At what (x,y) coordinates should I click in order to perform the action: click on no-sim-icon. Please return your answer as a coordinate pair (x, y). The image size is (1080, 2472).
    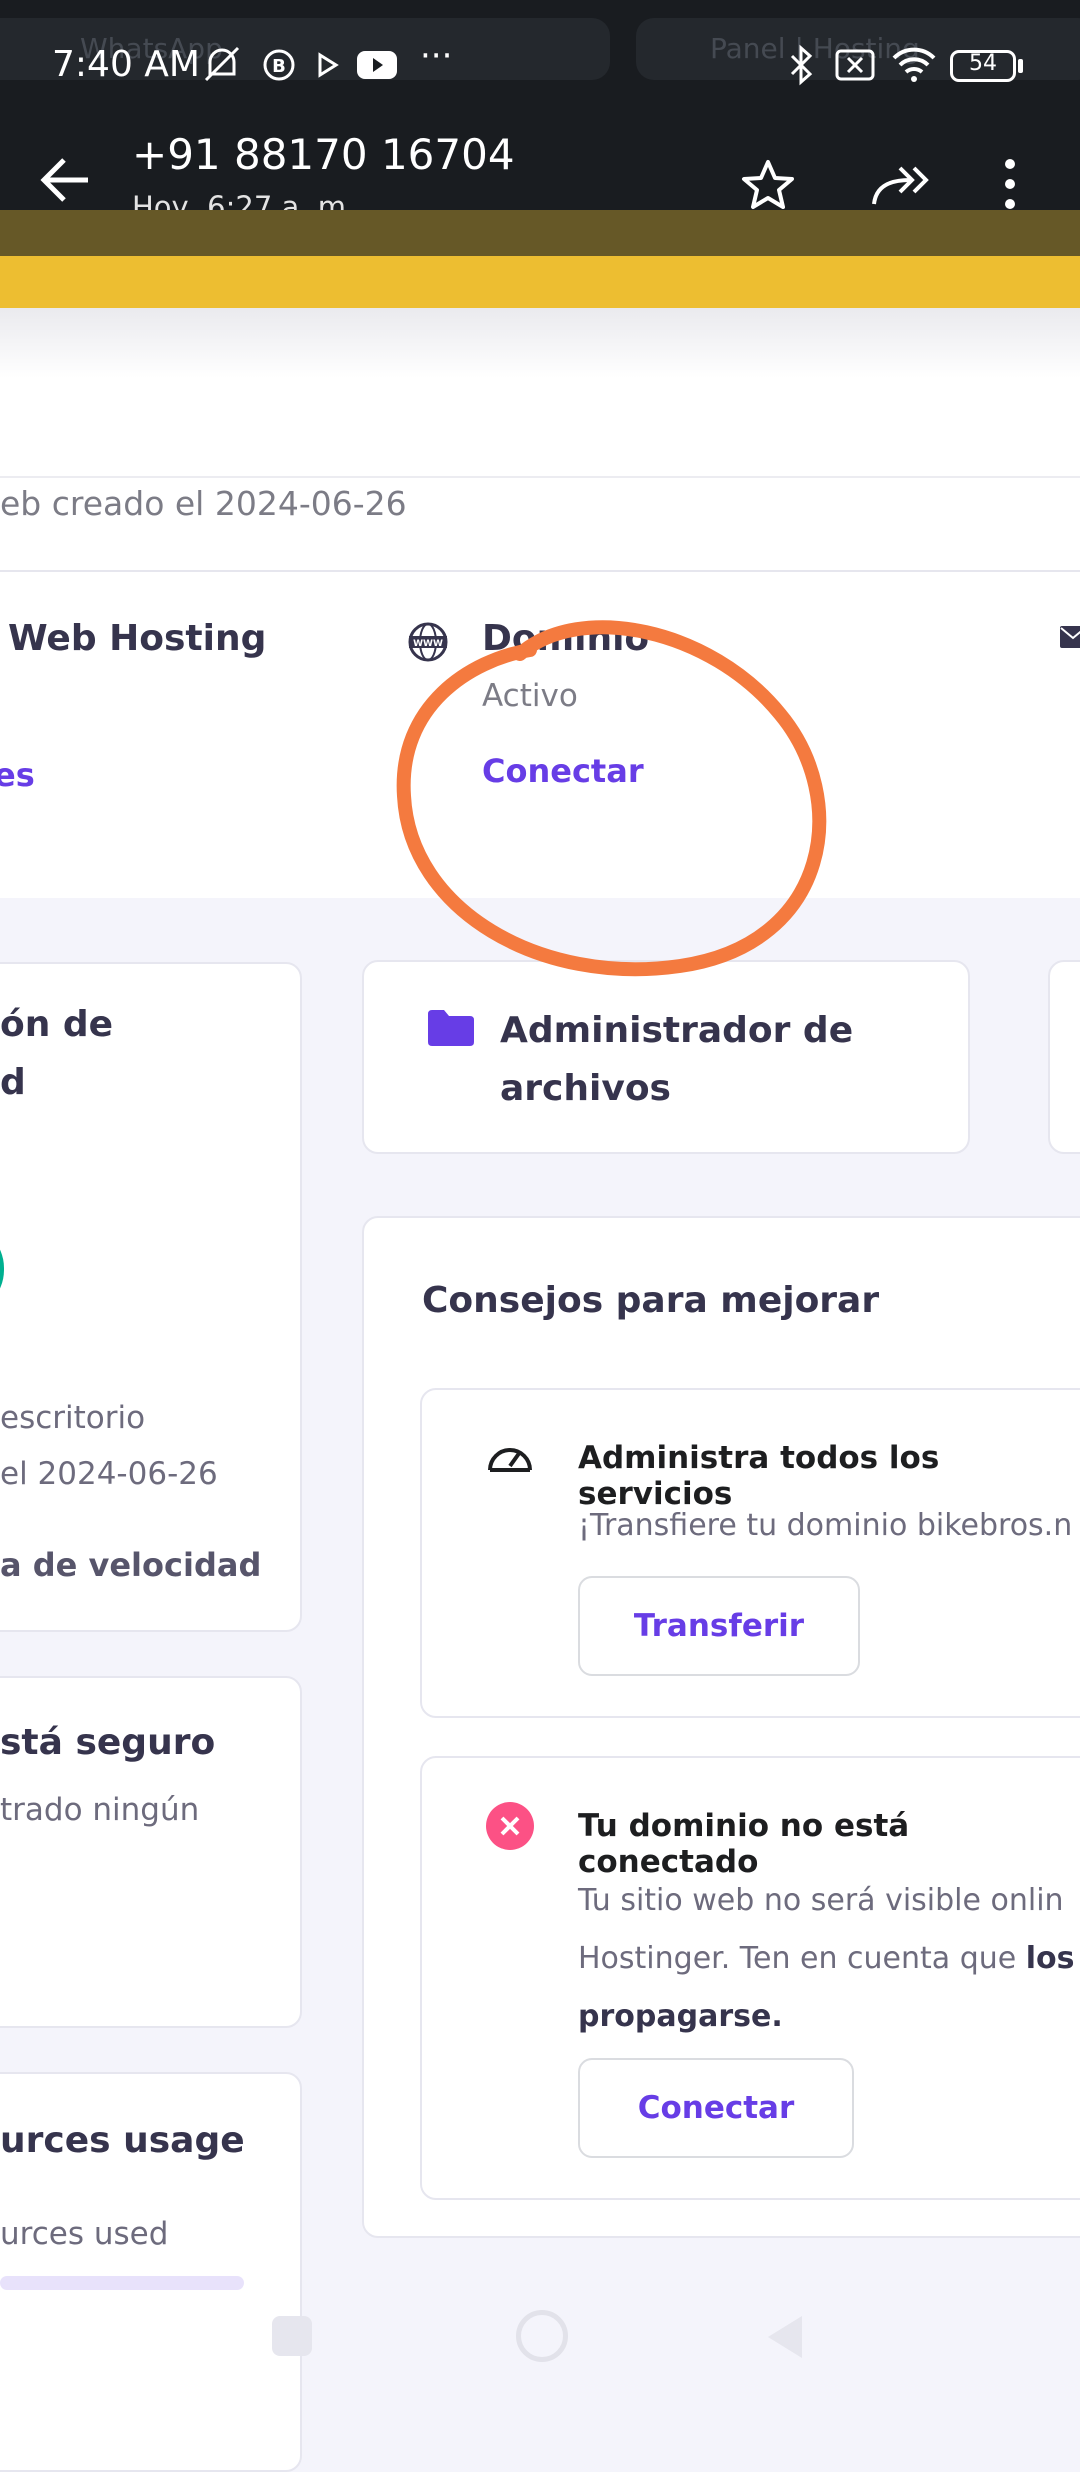
    Looking at the image, I should click on (855, 65).